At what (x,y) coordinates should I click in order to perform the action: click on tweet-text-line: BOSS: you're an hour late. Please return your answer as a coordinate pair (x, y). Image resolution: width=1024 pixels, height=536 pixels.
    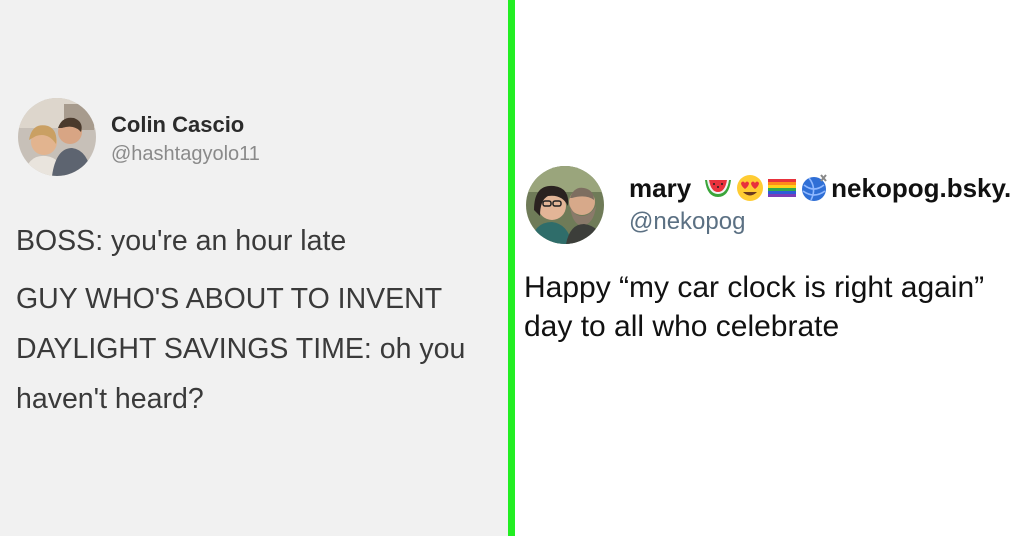
    Looking at the image, I should click on (181, 241).